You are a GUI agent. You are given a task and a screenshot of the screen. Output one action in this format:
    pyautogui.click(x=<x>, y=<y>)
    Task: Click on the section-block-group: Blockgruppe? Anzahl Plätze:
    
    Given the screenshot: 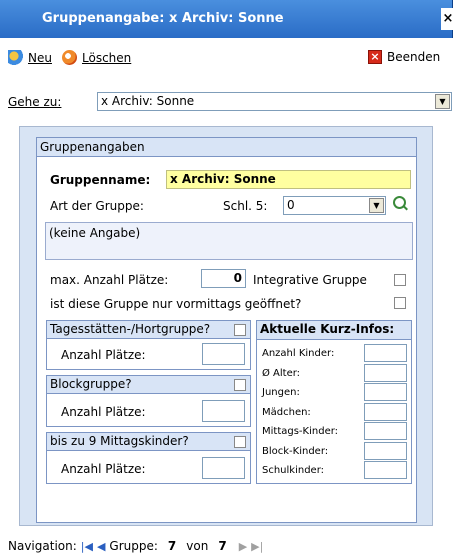 What is the action you would take?
    pyautogui.click(x=148, y=401)
    